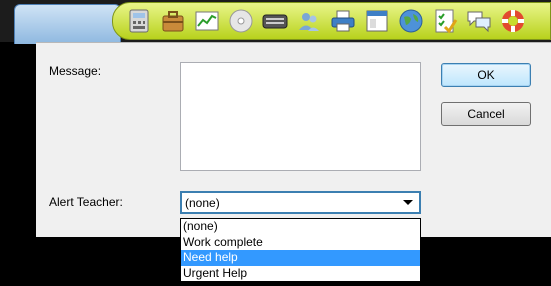 The width and height of the screenshot is (551, 286). I want to click on chart-icon, so click(207, 21).